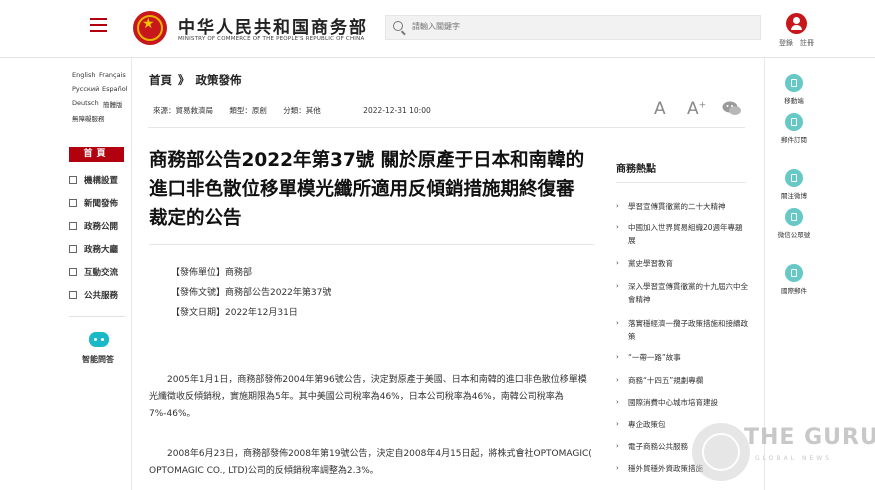  I want to click on watermark-logo-icon, so click(721, 452).